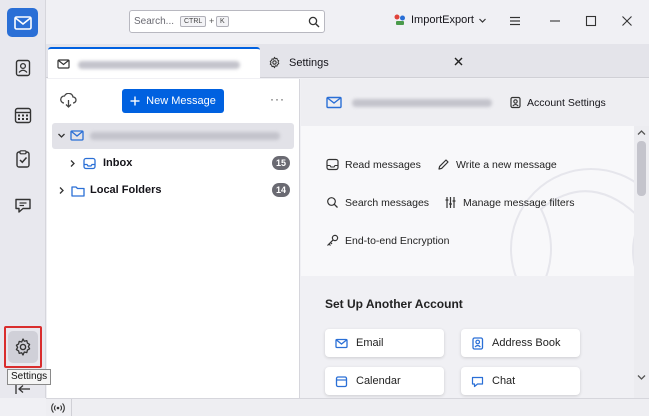 This screenshot has width=649, height=416. Describe the element at coordinates (309, 63) in the screenshot. I see `tab-settings-label: Settings` at that location.